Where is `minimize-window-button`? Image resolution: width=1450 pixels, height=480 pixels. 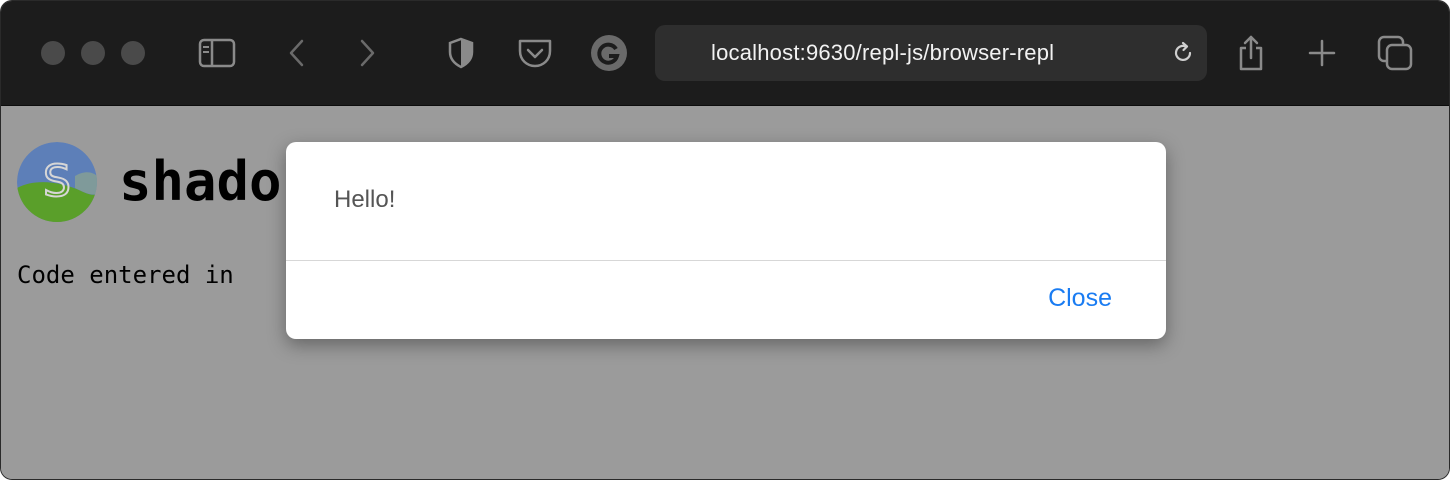
minimize-window-button is located at coordinates (93, 53).